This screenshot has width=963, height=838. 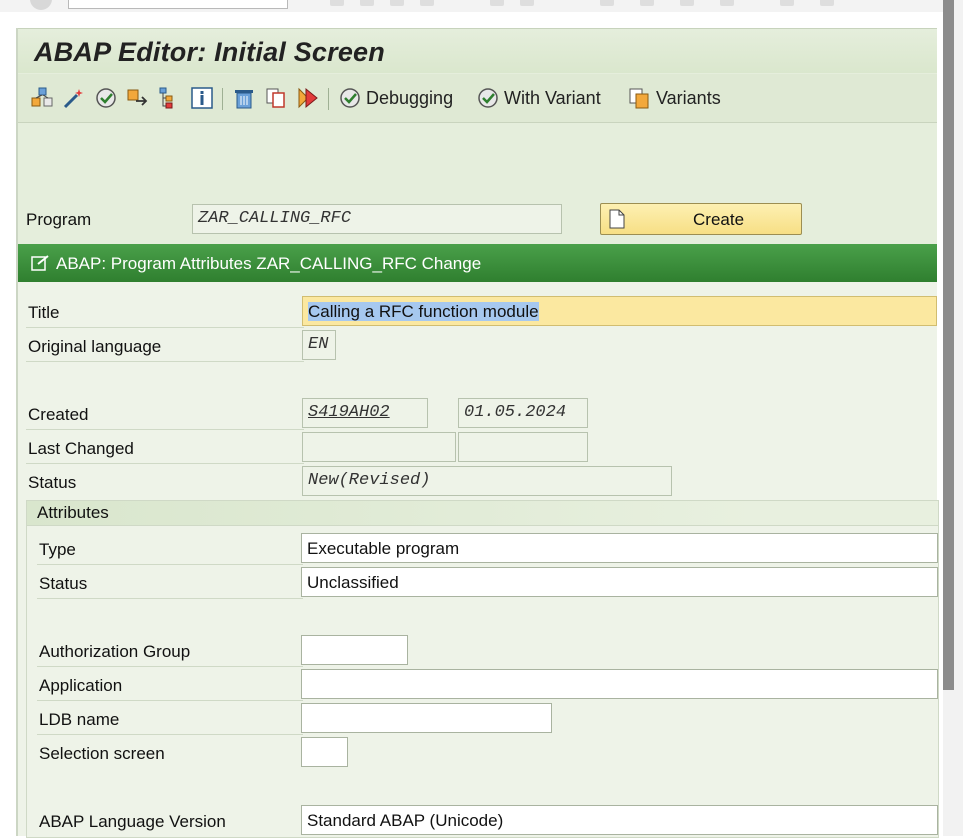 I want to click on ldb-name-input, so click(x=426, y=718).